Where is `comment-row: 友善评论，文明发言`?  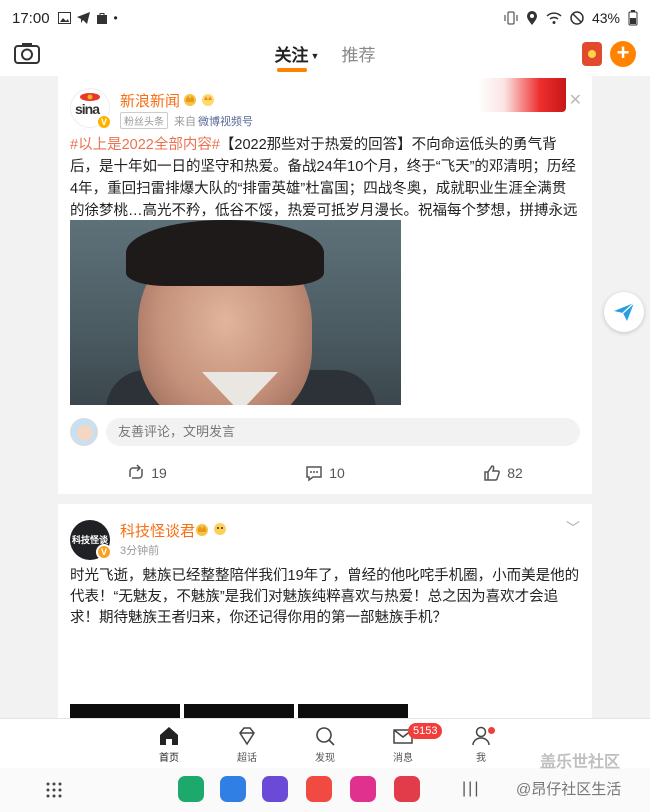
comment-row: 友善评论，文明发言 is located at coordinates (325, 432).